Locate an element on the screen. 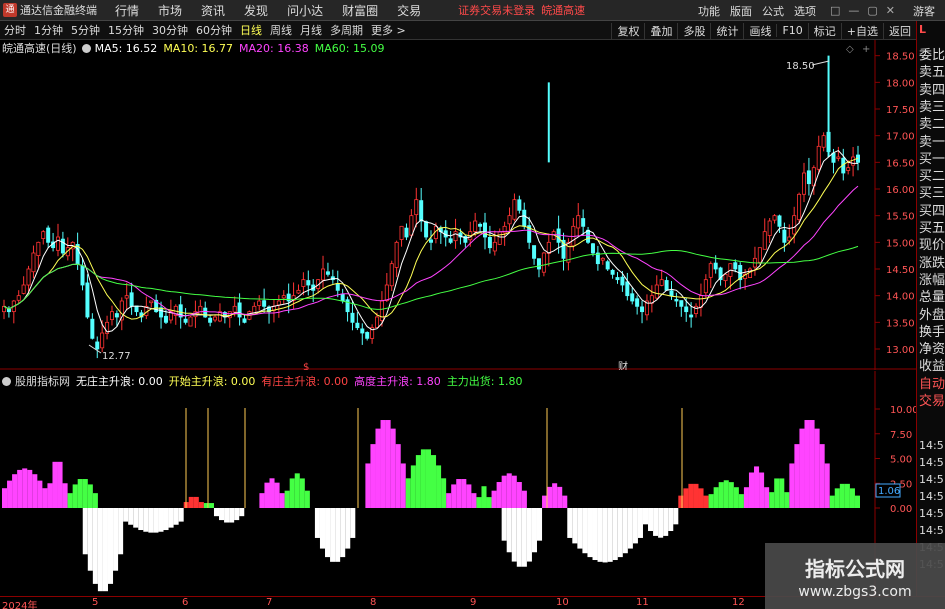  quote-time-1: 14:5 is located at coordinates (931, 462).